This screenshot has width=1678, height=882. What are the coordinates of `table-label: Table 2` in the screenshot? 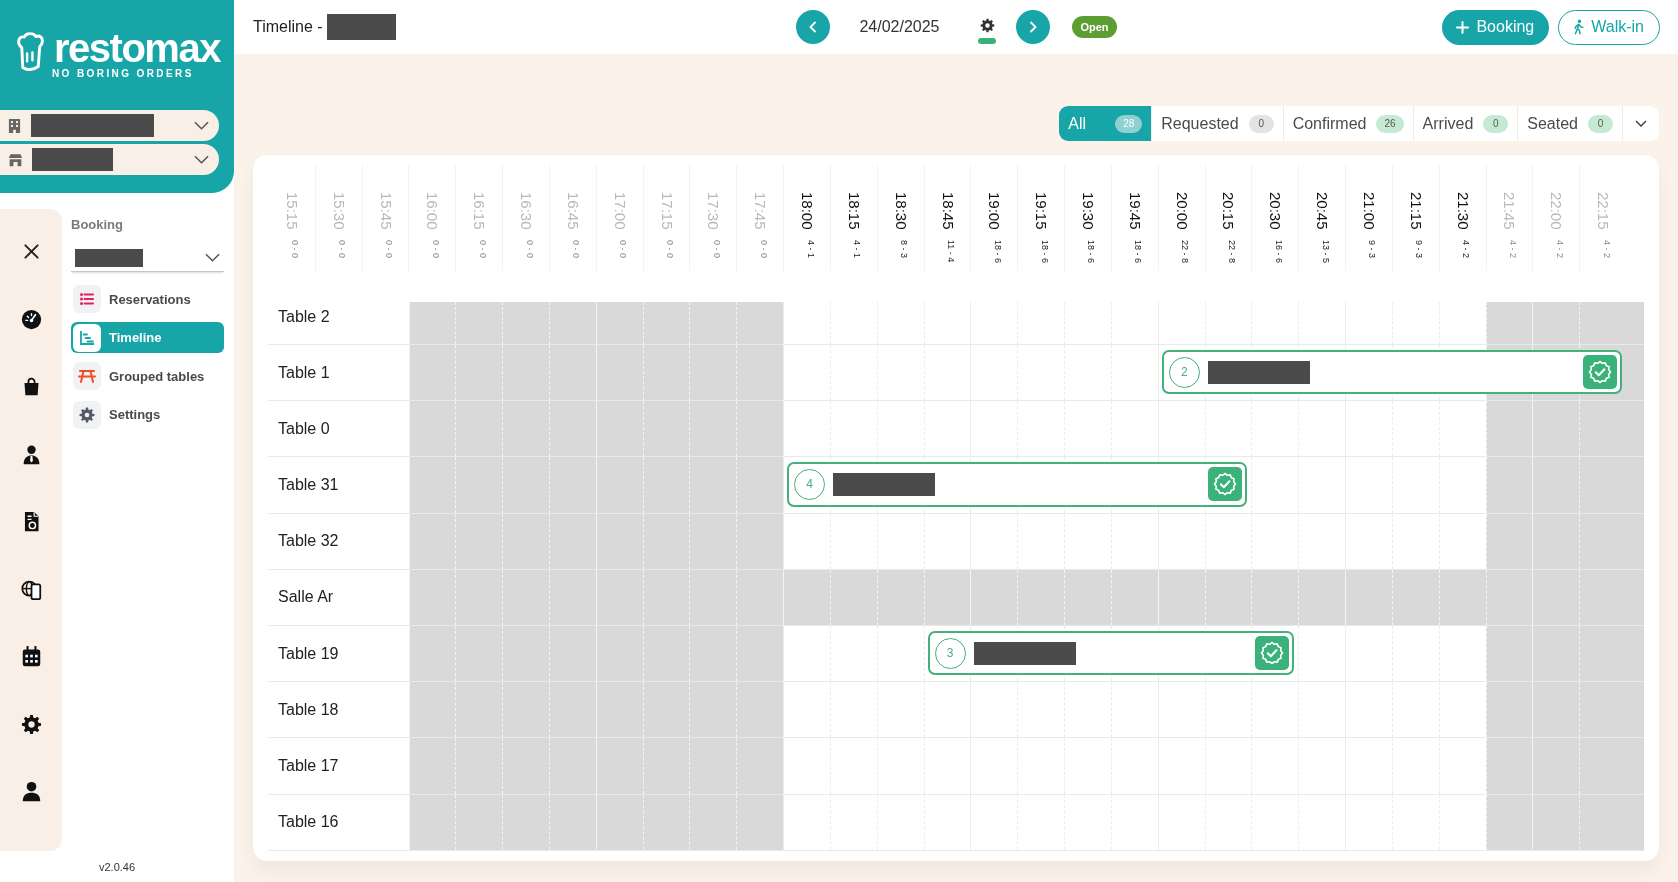 It's located at (304, 317).